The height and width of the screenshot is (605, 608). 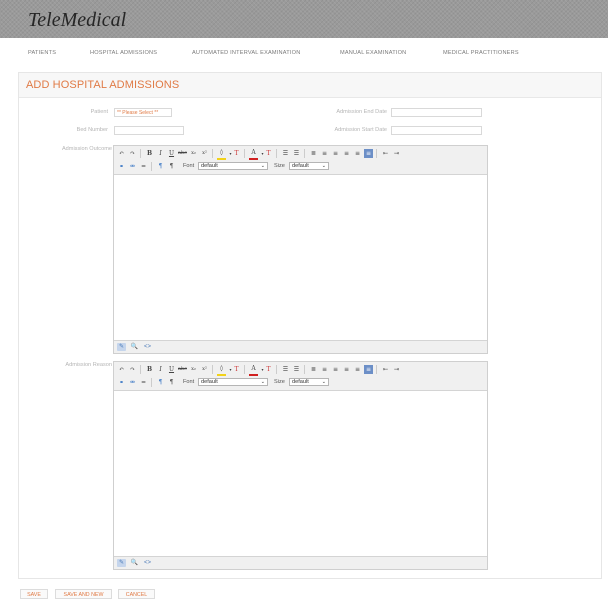 What do you see at coordinates (300, 562) in the screenshot?
I see `editor-bottom-bar: ✎ 🔍 <>` at bounding box center [300, 562].